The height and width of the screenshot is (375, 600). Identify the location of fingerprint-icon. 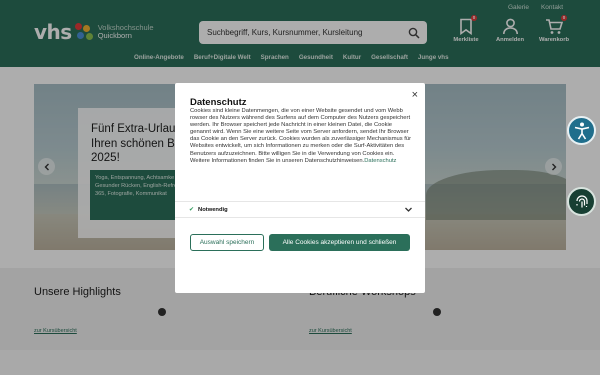
(581, 200).